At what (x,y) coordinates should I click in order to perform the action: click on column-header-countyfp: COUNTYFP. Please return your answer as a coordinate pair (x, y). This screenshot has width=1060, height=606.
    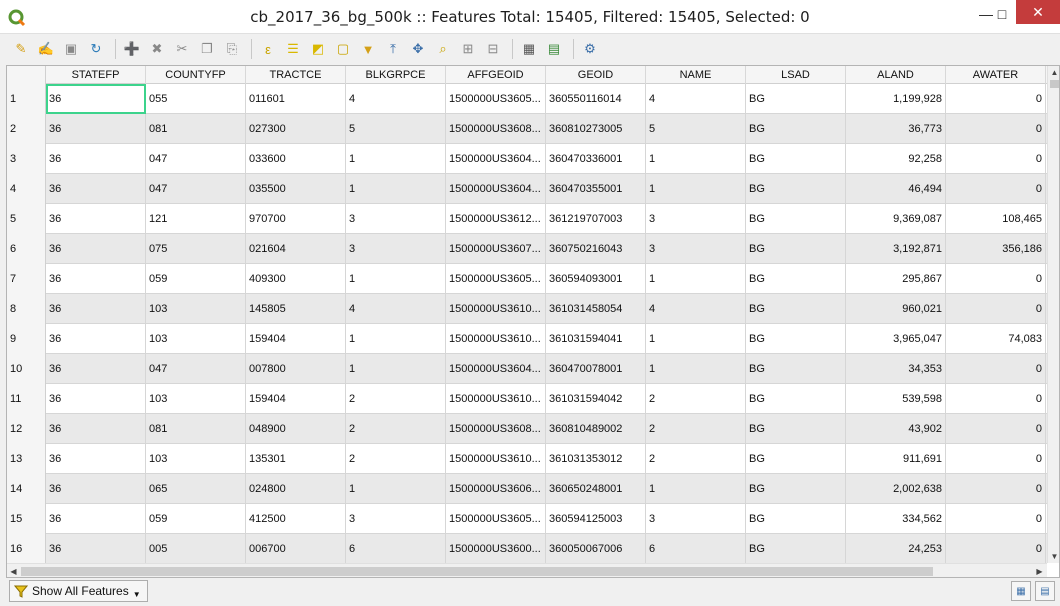
    Looking at the image, I should click on (196, 75).